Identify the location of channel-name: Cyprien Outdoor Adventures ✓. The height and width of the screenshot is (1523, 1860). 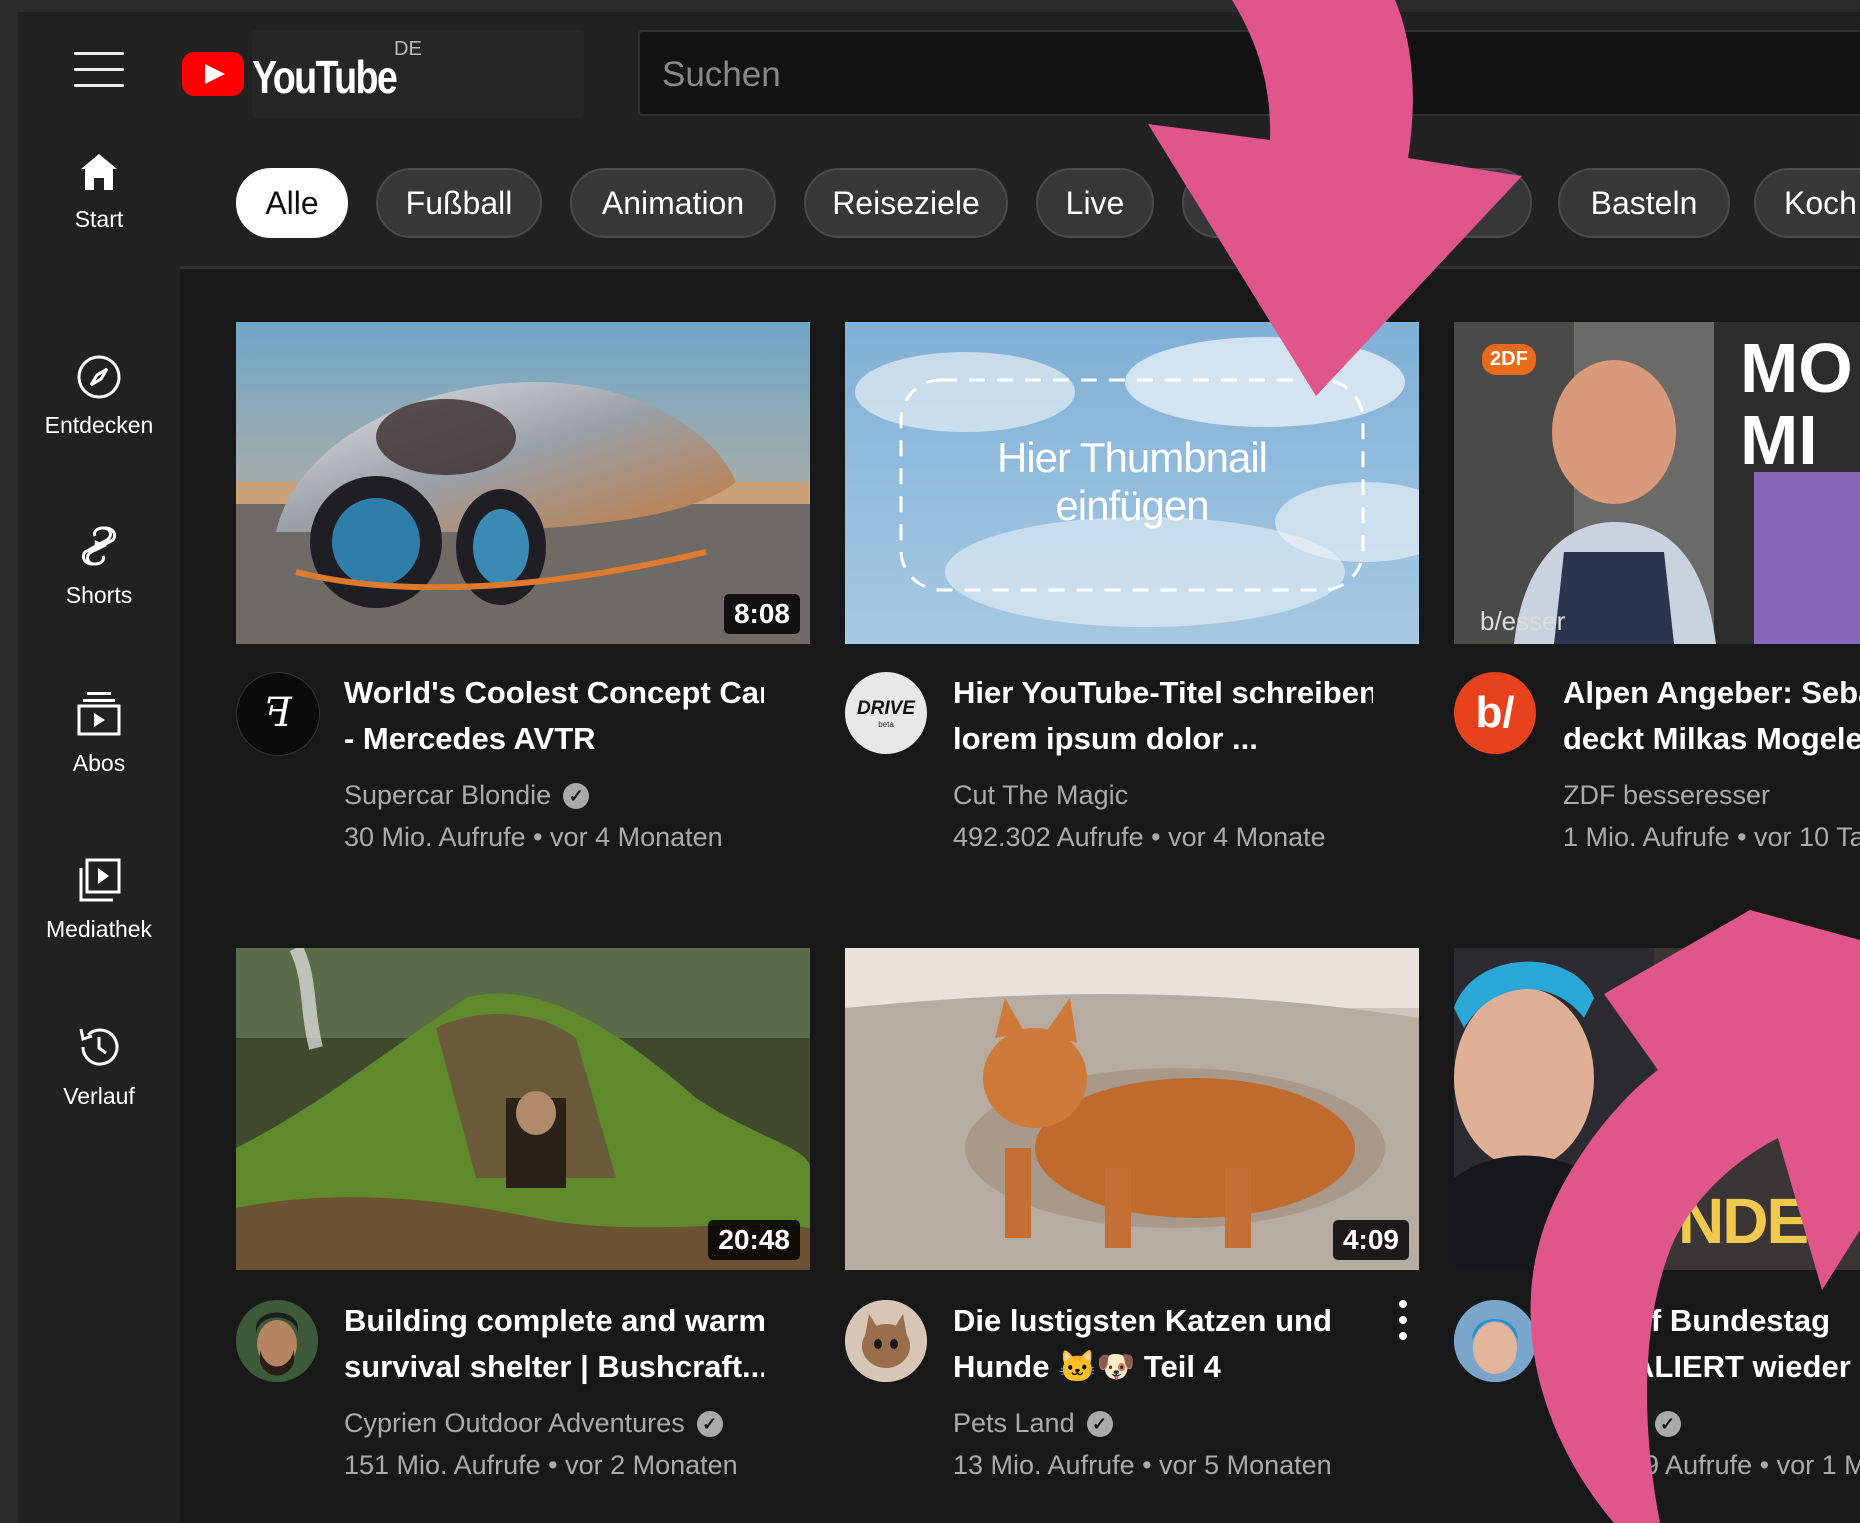
(533, 1423).